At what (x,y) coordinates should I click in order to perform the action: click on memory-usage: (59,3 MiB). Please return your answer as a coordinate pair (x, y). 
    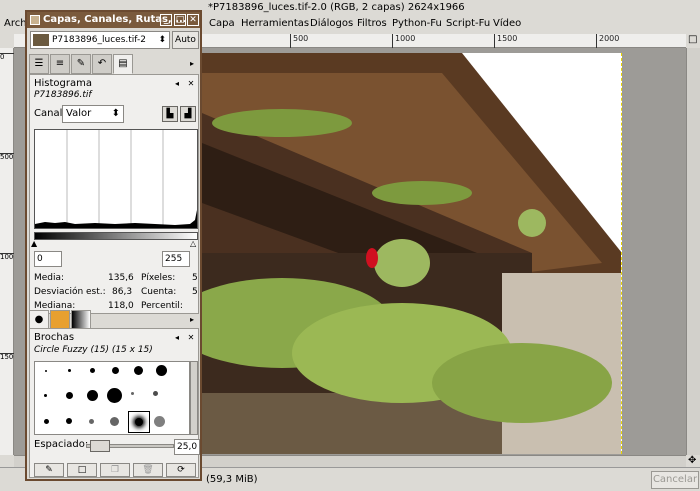
    Looking at the image, I should click on (232, 479).